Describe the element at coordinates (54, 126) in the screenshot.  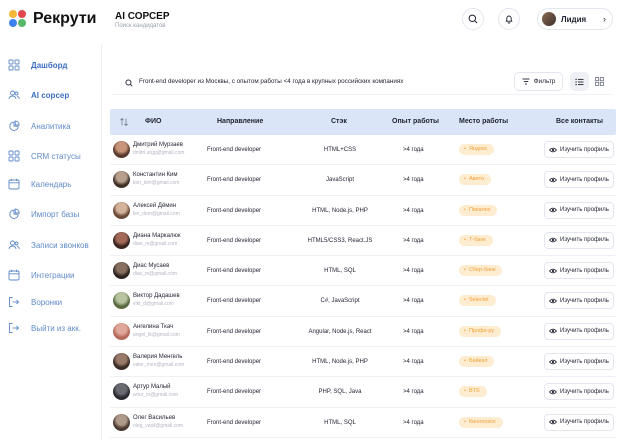
I see `sidebar-item-pie-chart: Аналитика` at that location.